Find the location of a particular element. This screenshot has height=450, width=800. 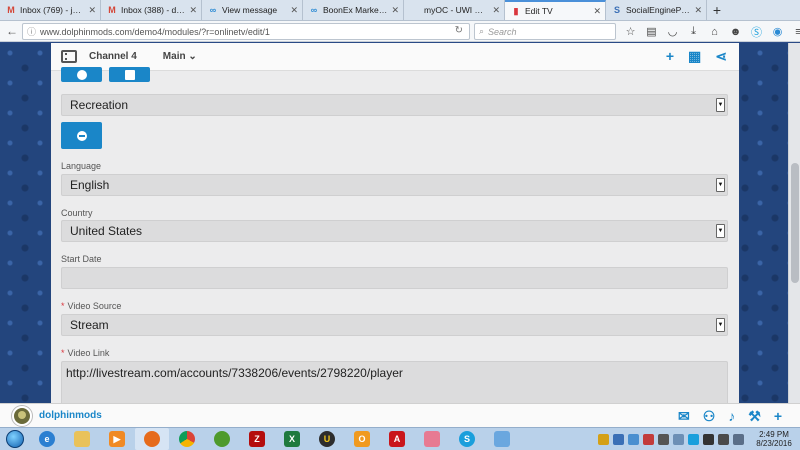

taskbar-paint is located at coordinates (502, 439).